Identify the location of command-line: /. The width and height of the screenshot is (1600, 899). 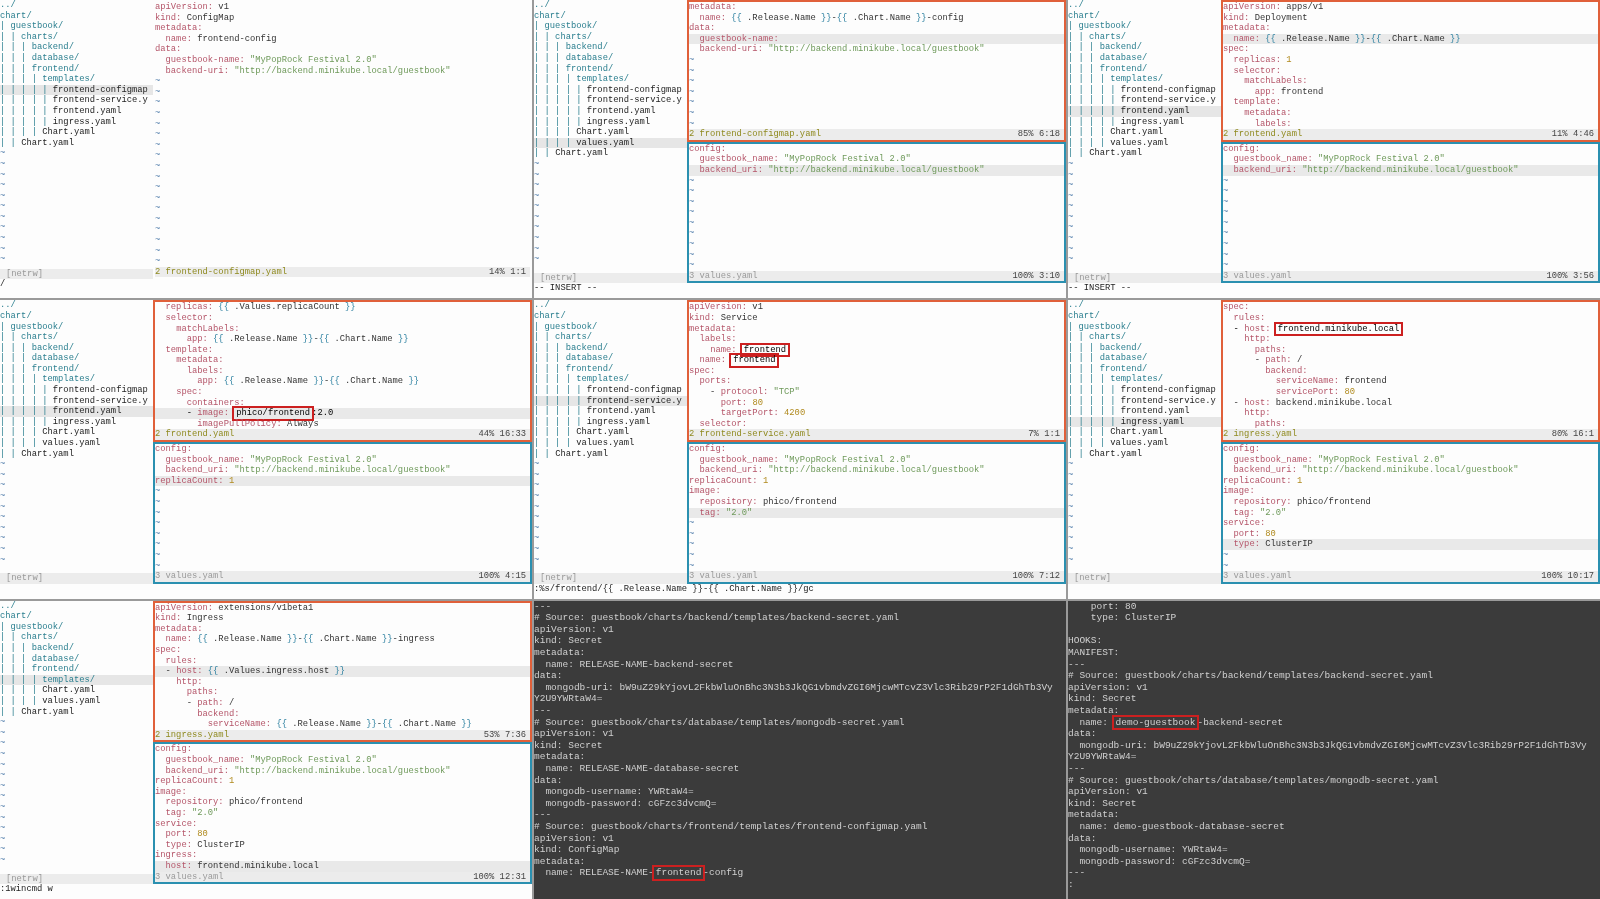
(266, 285).